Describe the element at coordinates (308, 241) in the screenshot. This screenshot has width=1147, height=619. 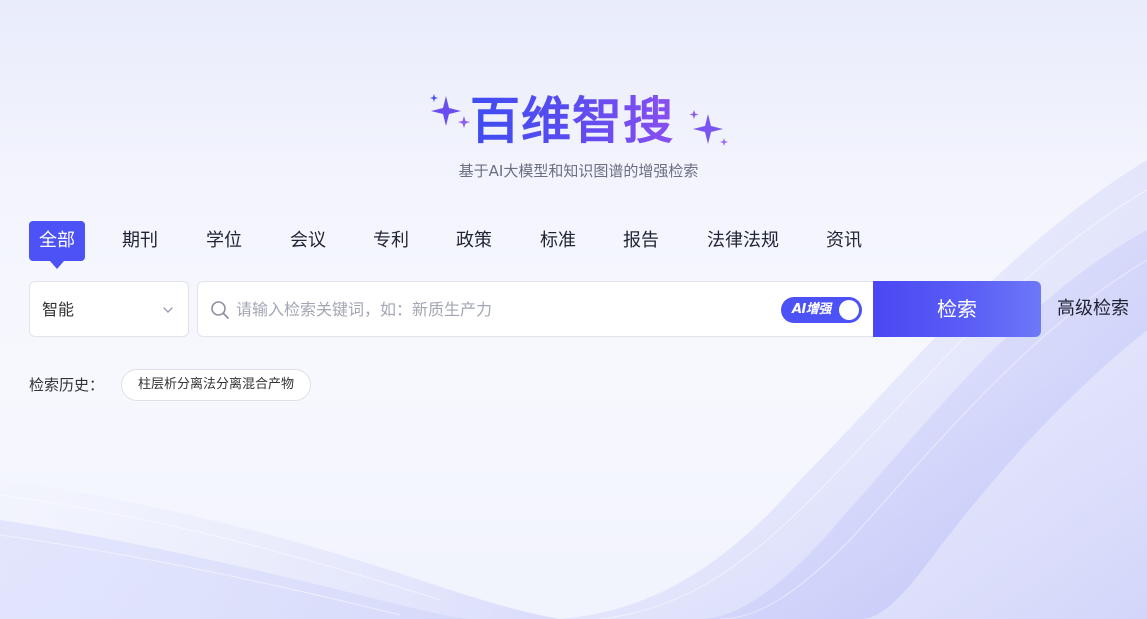
I see `tab-conference: 会议` at that location.